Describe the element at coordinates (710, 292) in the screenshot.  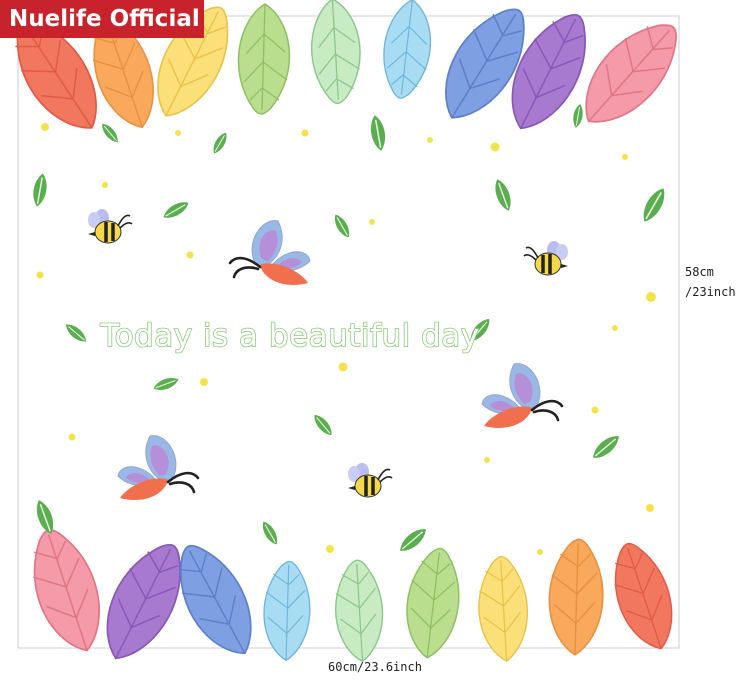
I see `height-inch-label: /23inch` at that location.